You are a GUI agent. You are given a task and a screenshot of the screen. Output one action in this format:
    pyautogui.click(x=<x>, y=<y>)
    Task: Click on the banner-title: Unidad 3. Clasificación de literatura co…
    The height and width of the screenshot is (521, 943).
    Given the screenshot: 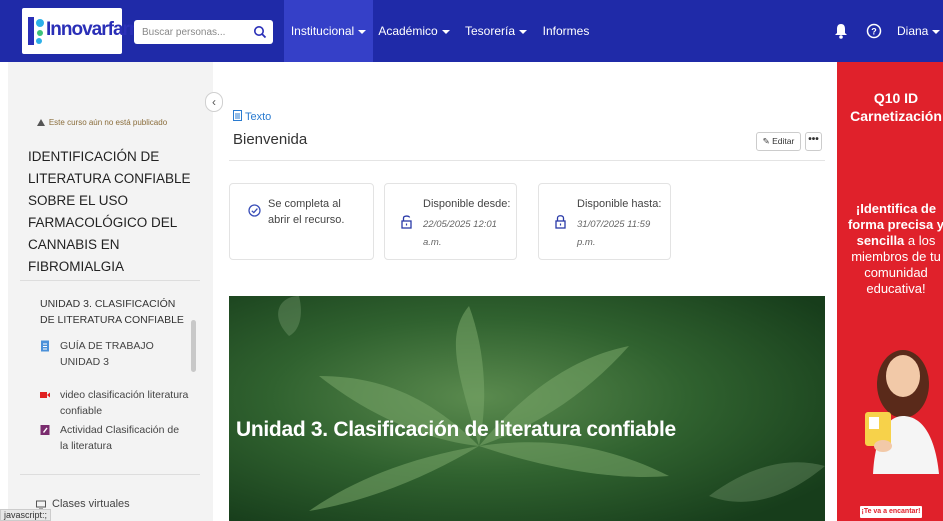 What is the action you would take?
    pyautogui.click(x=456, y=429)
    